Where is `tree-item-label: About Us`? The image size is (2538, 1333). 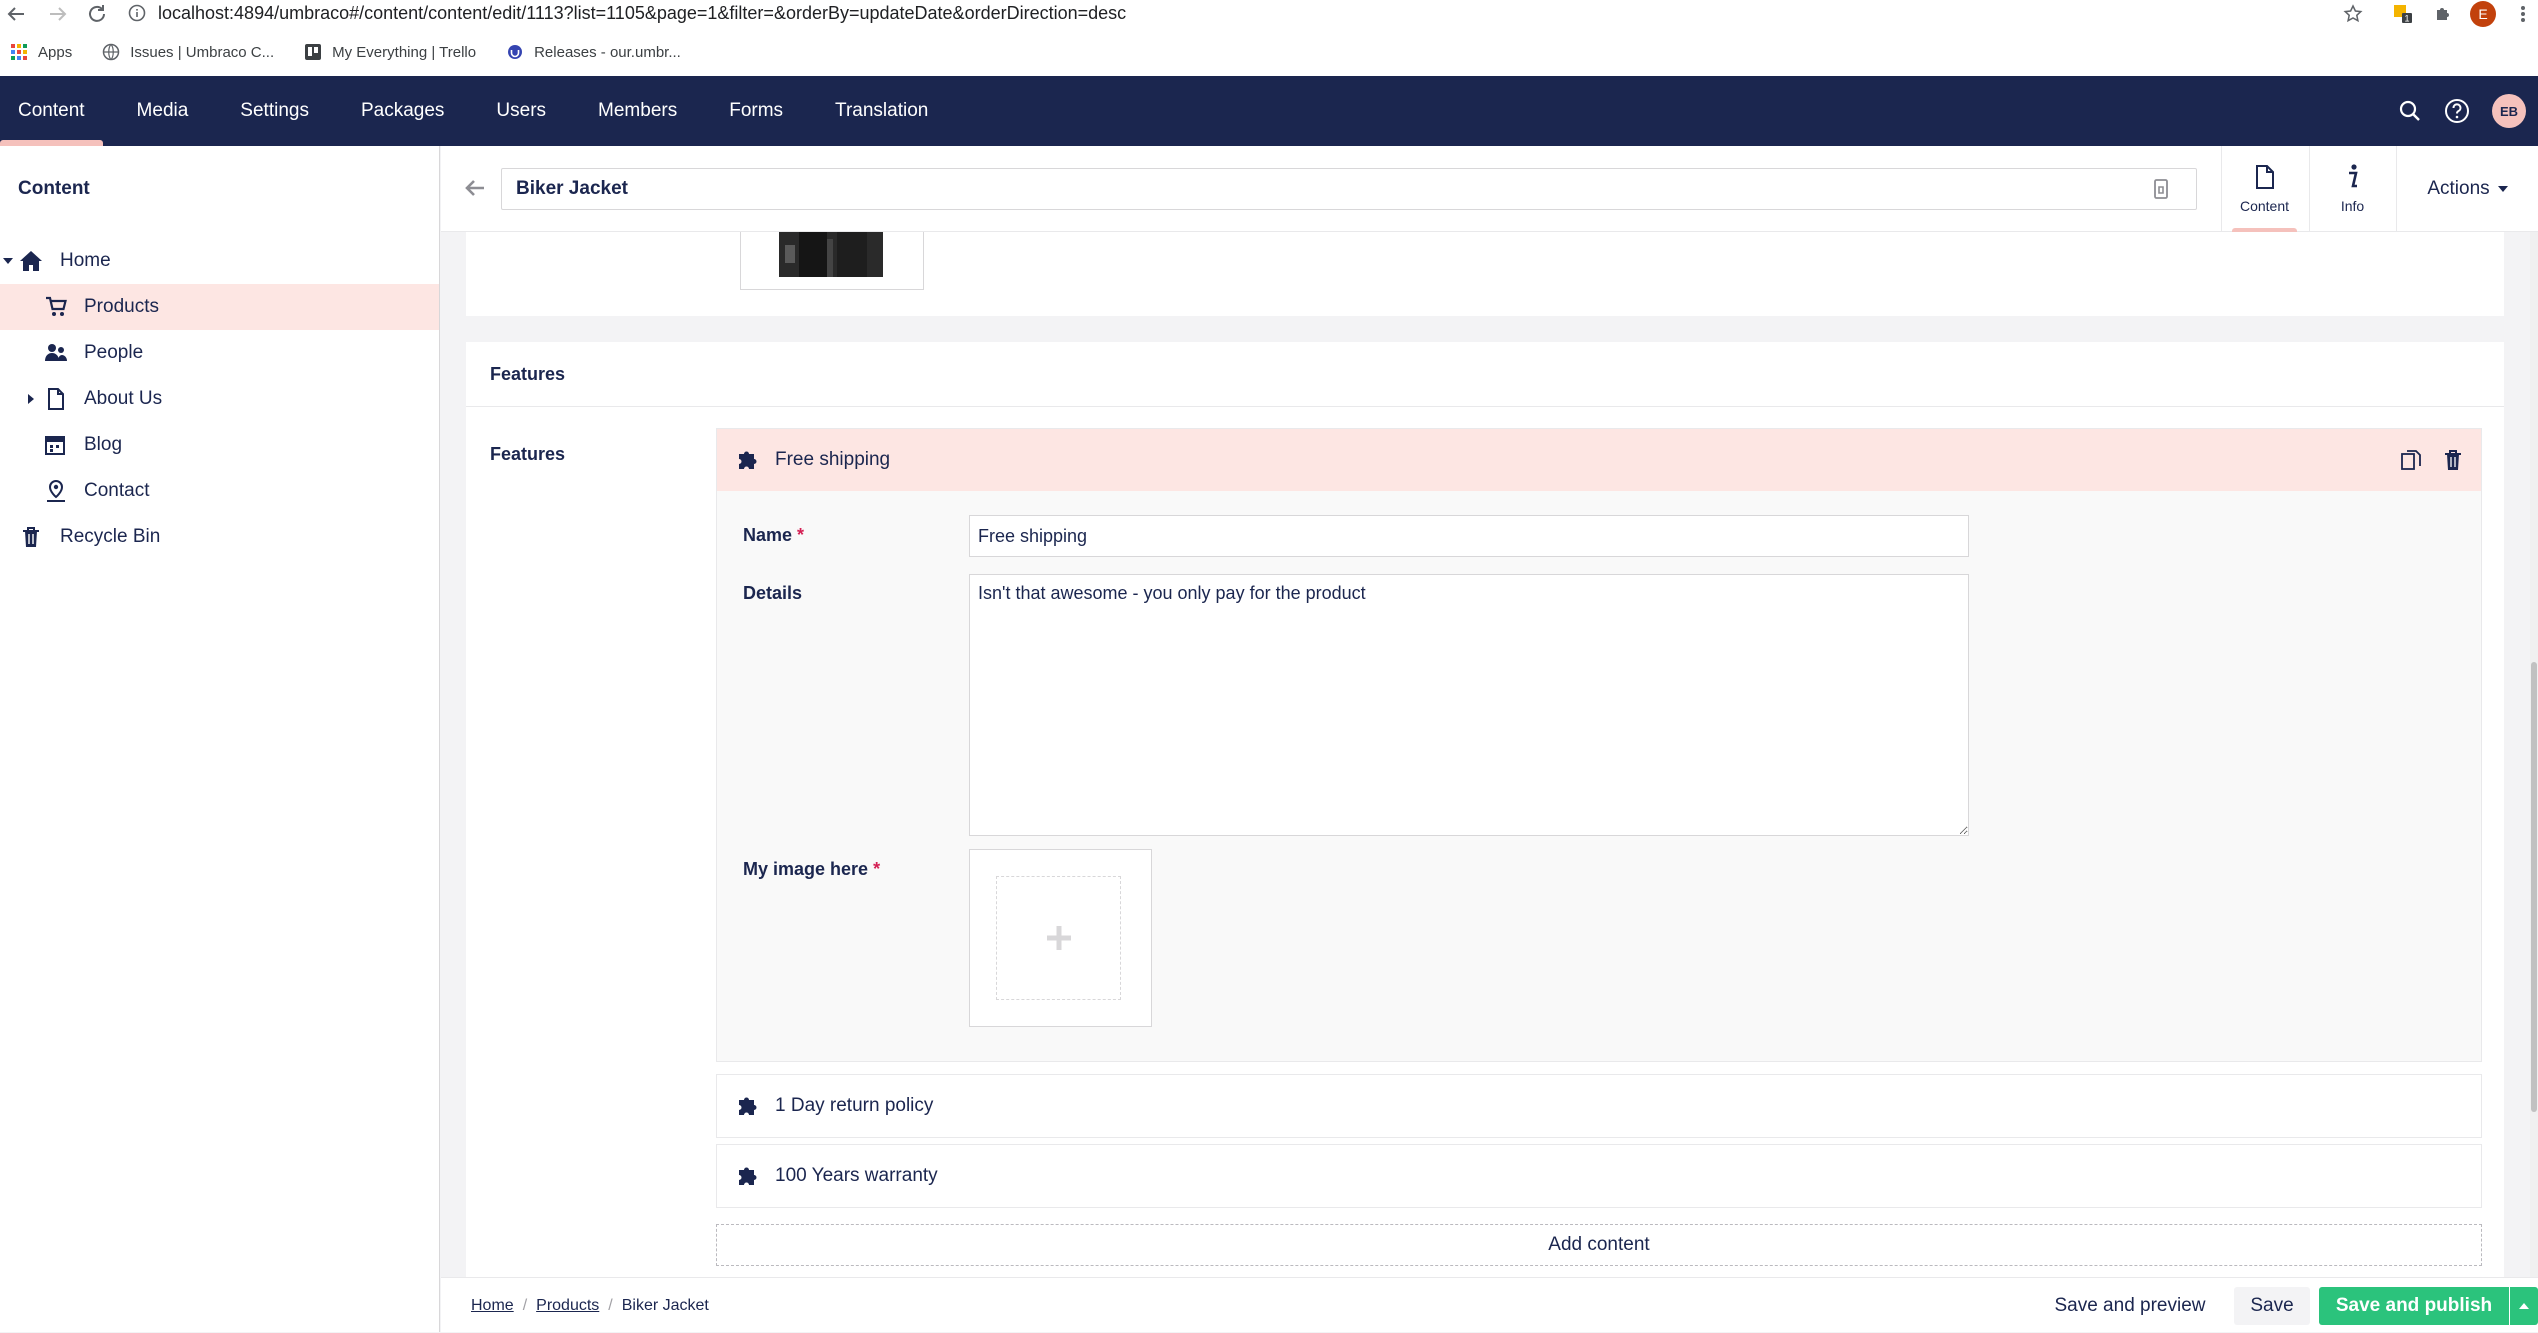
tree-item-label: About Us is located at coordinates (123, 398).